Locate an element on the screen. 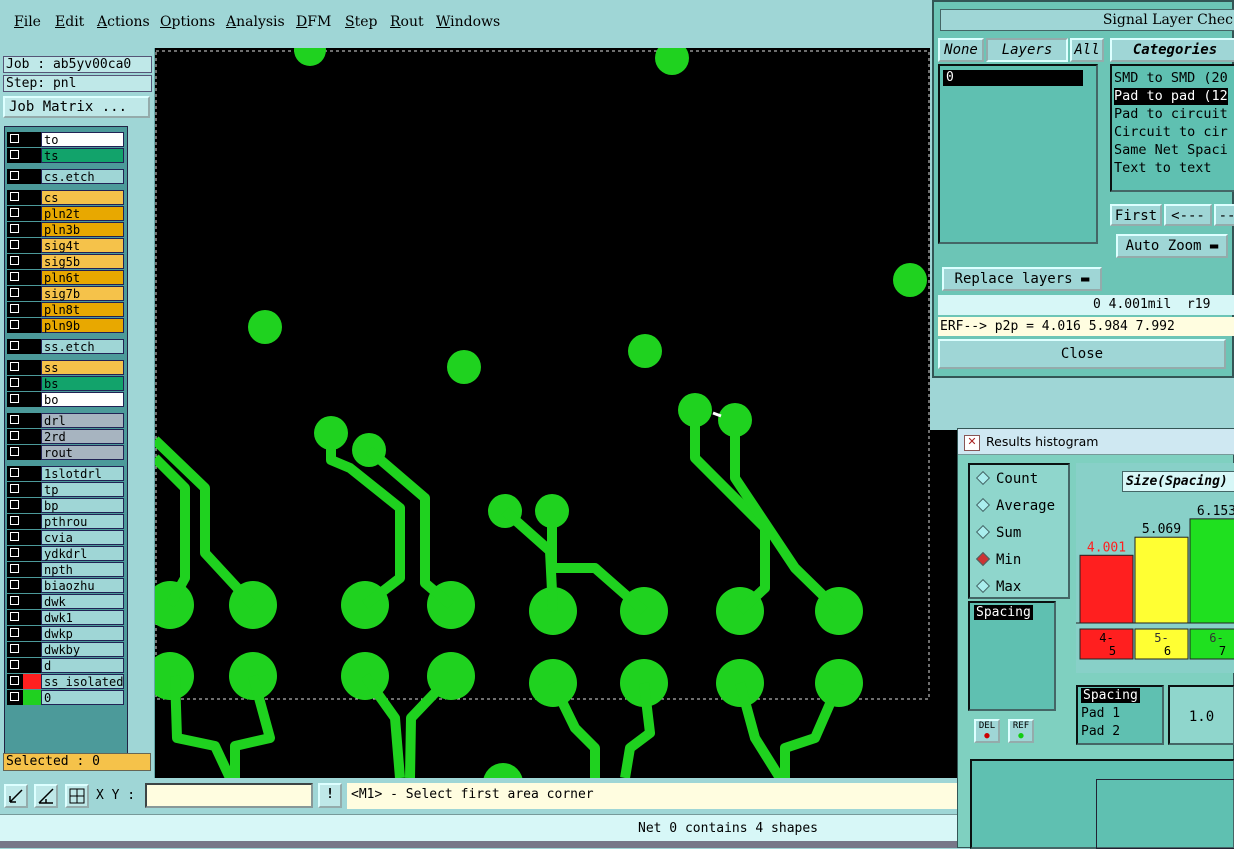  measure-icon is located at coordinates (46, 796).